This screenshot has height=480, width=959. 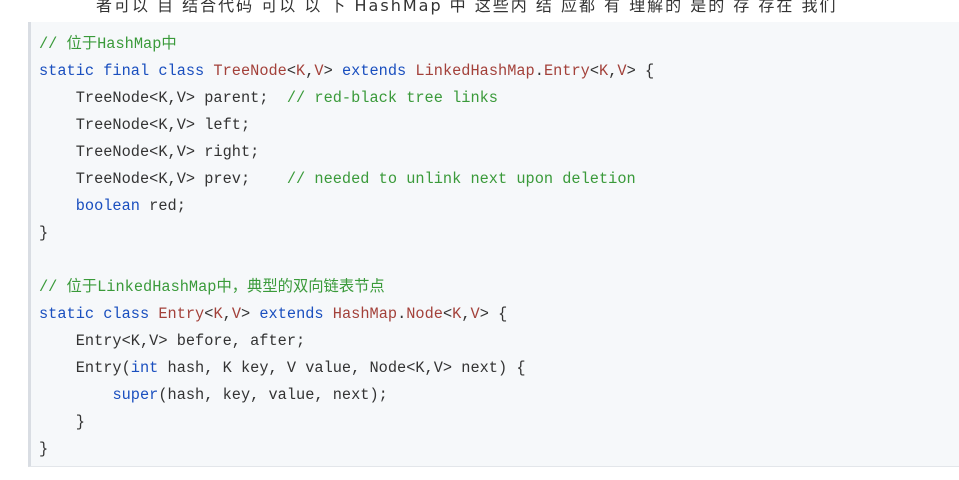 I want to click on code-token: static class, so click(x=99, y=314).